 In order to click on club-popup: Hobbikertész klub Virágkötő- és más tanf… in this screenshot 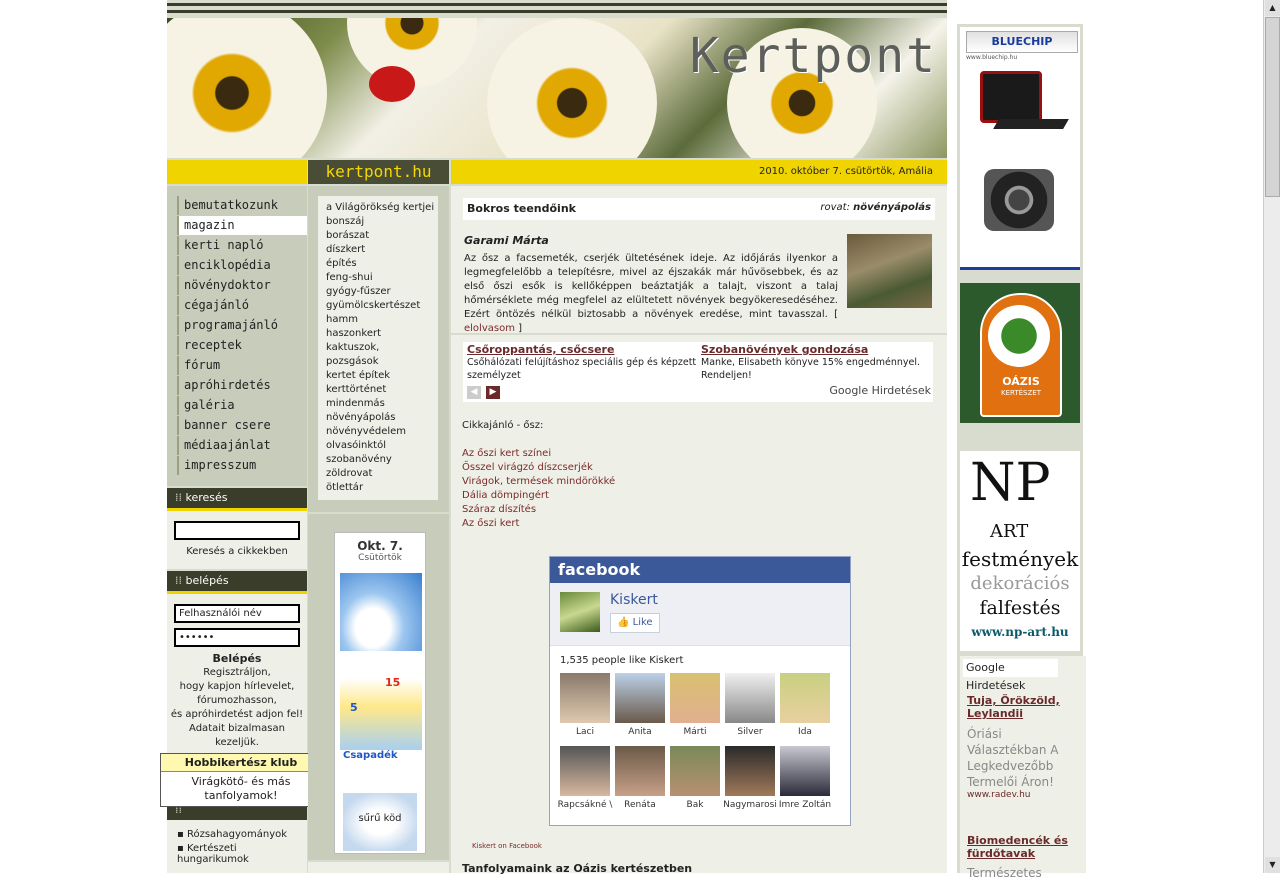, I will do `click(241, 780)`.